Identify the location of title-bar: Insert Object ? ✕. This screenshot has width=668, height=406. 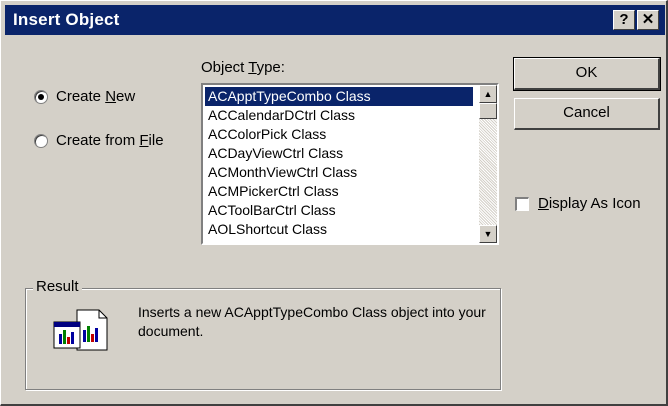
(335, 20).